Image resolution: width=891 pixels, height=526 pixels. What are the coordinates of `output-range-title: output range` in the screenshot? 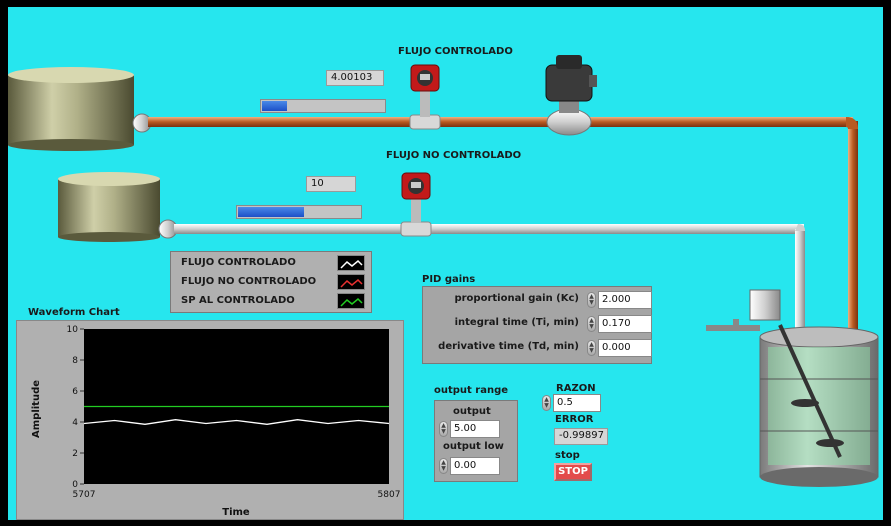 It's located at (471, 390).